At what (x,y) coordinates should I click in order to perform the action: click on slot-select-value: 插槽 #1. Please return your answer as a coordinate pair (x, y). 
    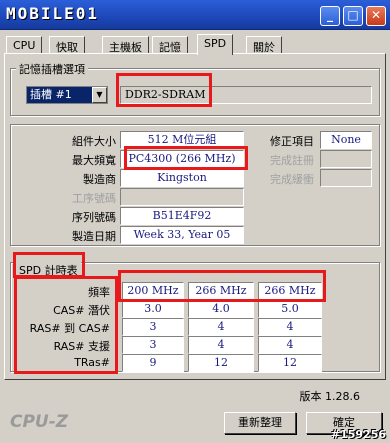
    Looking at the image, I should click on (51, 94).